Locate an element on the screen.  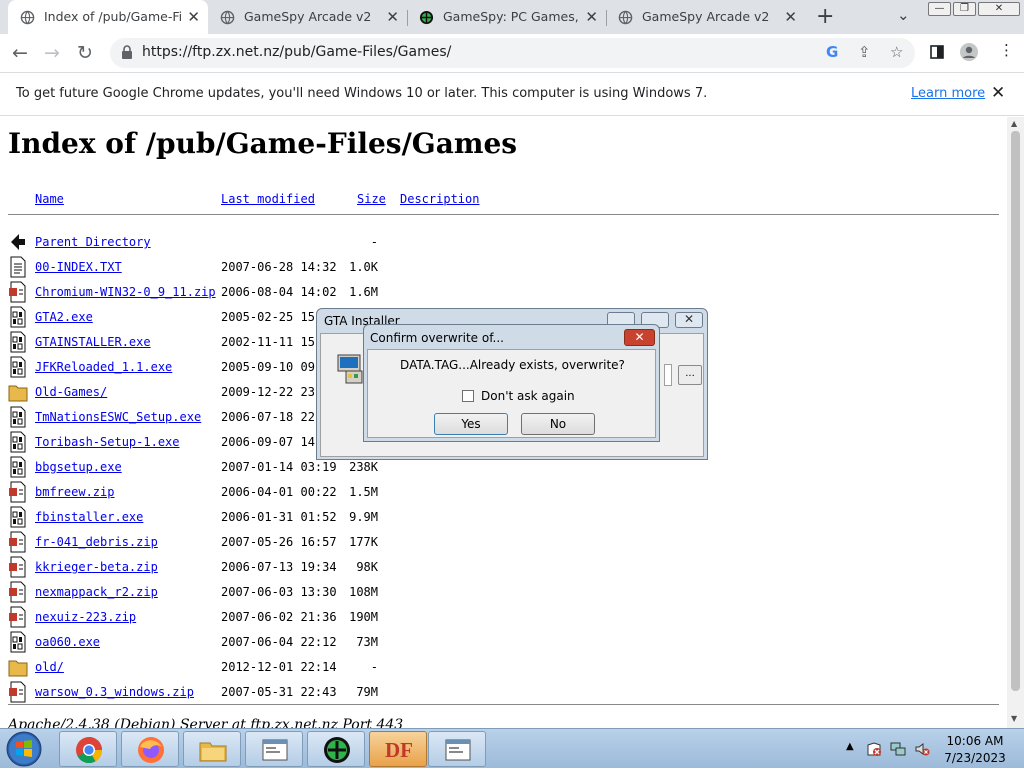
table-row: Parent Directory - is located at coordinates (500, 246).